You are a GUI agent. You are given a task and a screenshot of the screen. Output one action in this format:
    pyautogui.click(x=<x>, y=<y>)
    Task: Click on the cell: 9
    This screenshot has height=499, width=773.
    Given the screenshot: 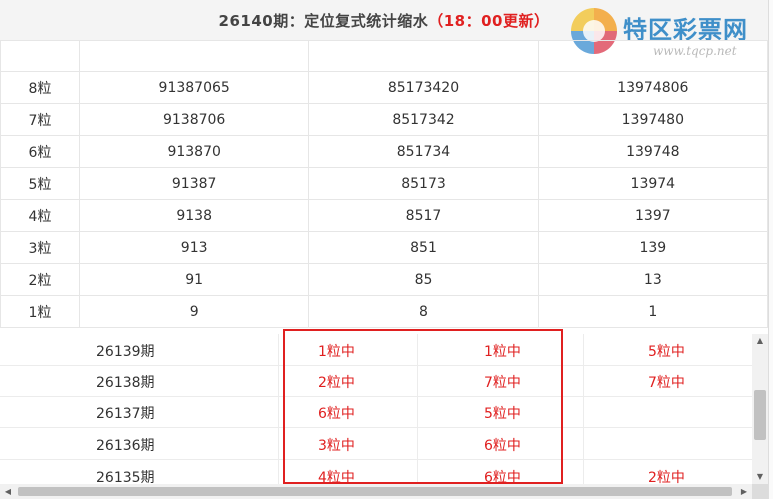 What is the action you would take?
    pyautogui.click(x=194, y=311)
    